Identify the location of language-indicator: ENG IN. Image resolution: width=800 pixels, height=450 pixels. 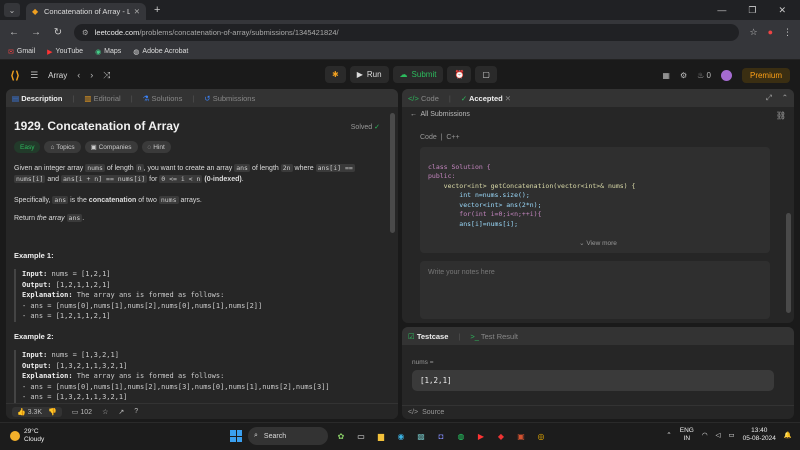
(687, 435).